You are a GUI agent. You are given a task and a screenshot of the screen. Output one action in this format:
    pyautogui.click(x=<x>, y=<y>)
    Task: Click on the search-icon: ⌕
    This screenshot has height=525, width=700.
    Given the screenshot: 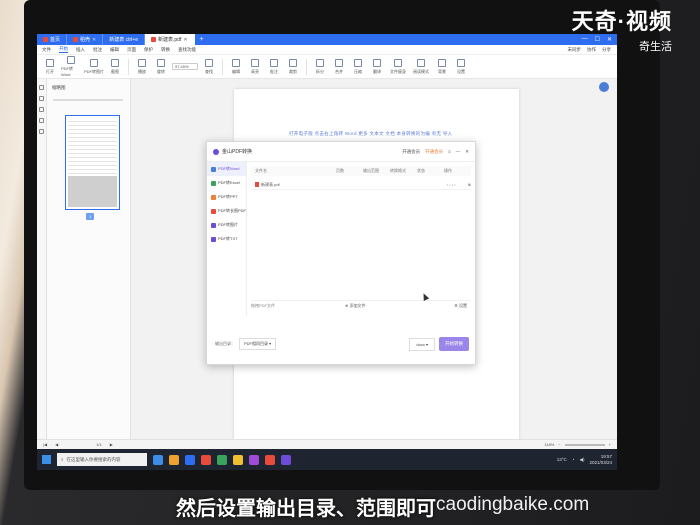 What is the action you would take?
    pyautogui.click(x=62, y=459)
    